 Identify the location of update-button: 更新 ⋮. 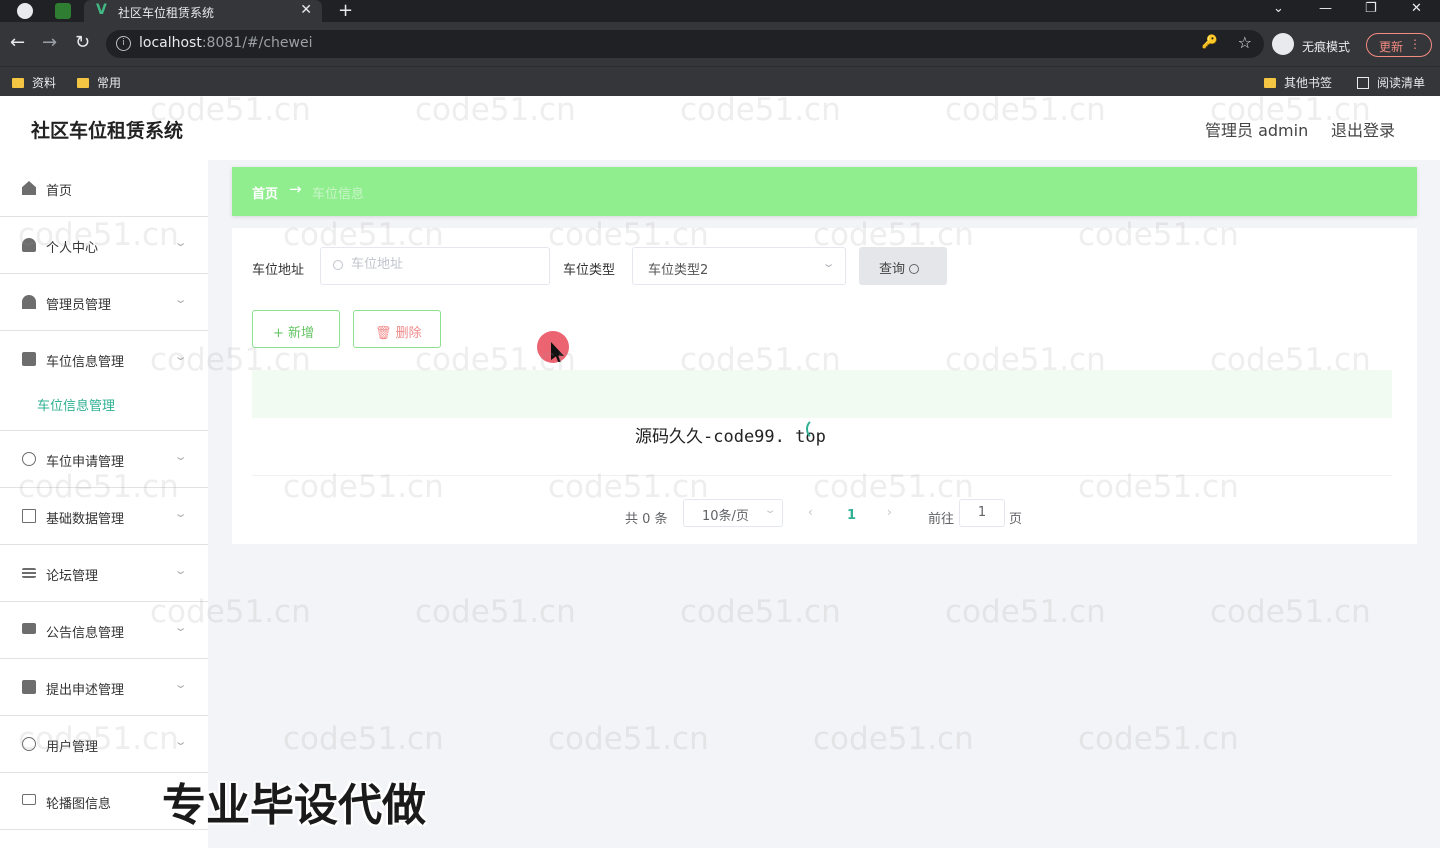
(1399, 45).